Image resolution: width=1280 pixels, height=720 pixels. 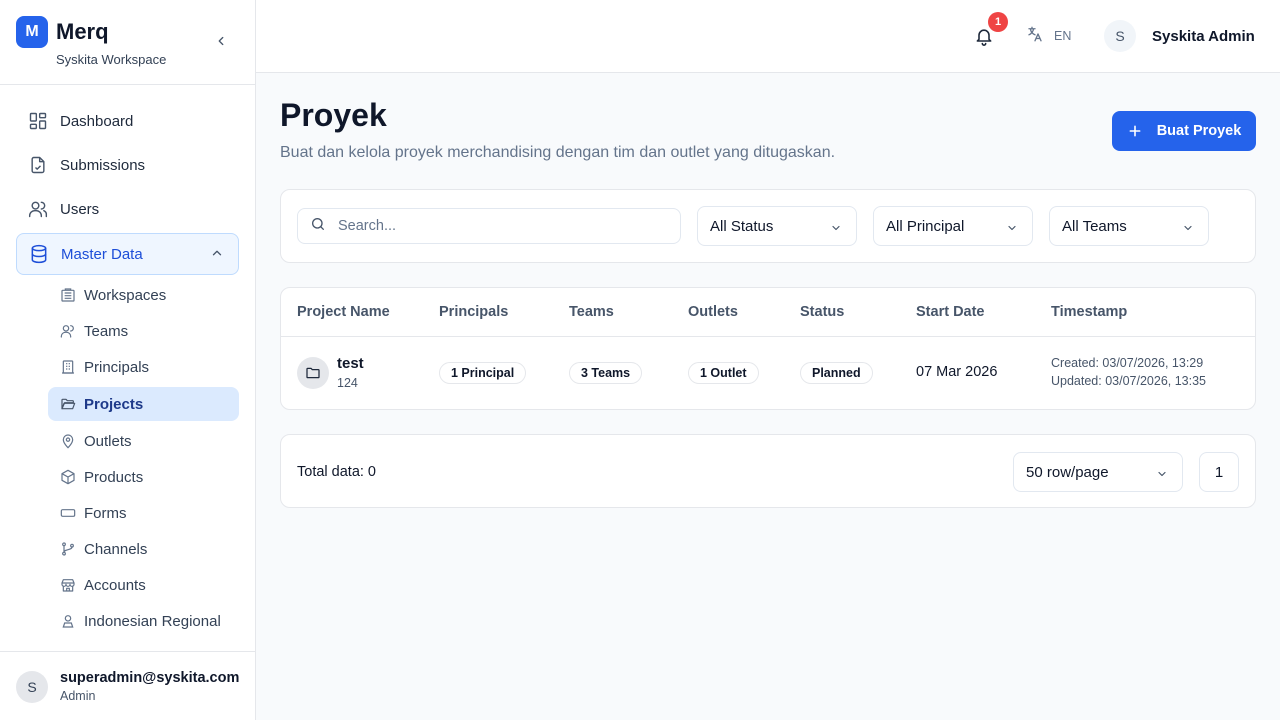 What do you see at coordinates (606, 373) in the screenshot?
I see `teams-badge: 3 Teams` at bounding box center [606, 373].